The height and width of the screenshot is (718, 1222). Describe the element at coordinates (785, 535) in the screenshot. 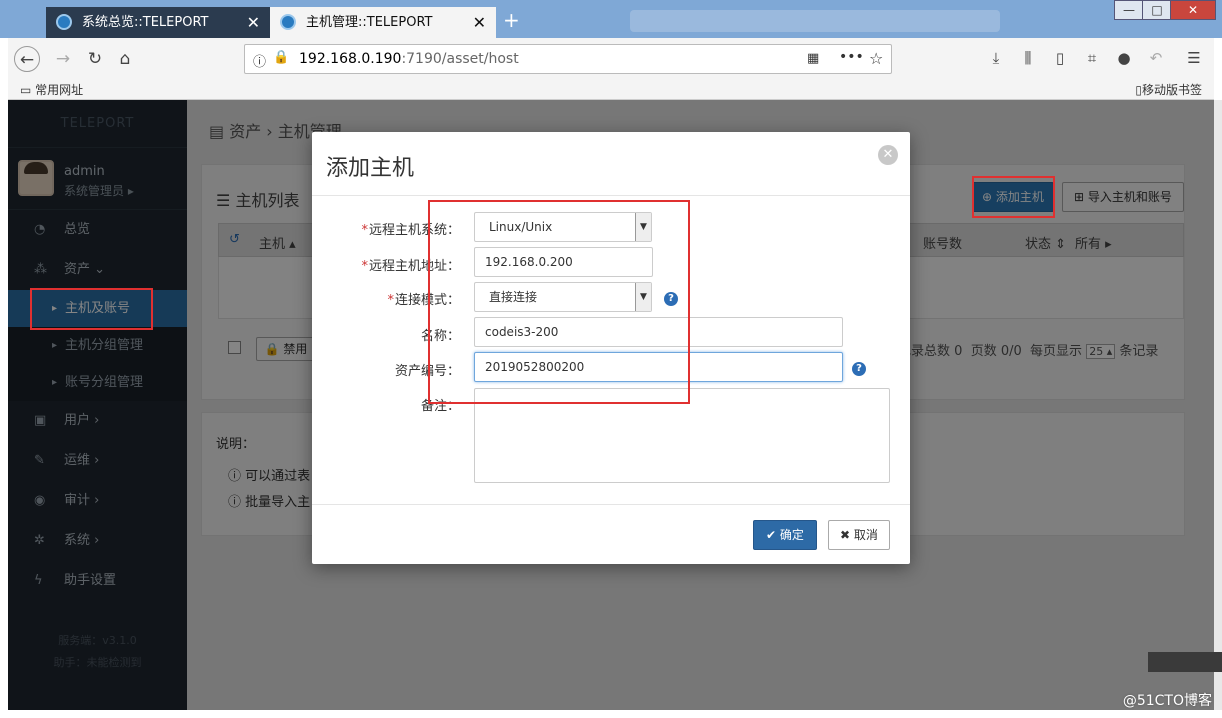

I see `confirm-button: ✔ 确定` at that location.